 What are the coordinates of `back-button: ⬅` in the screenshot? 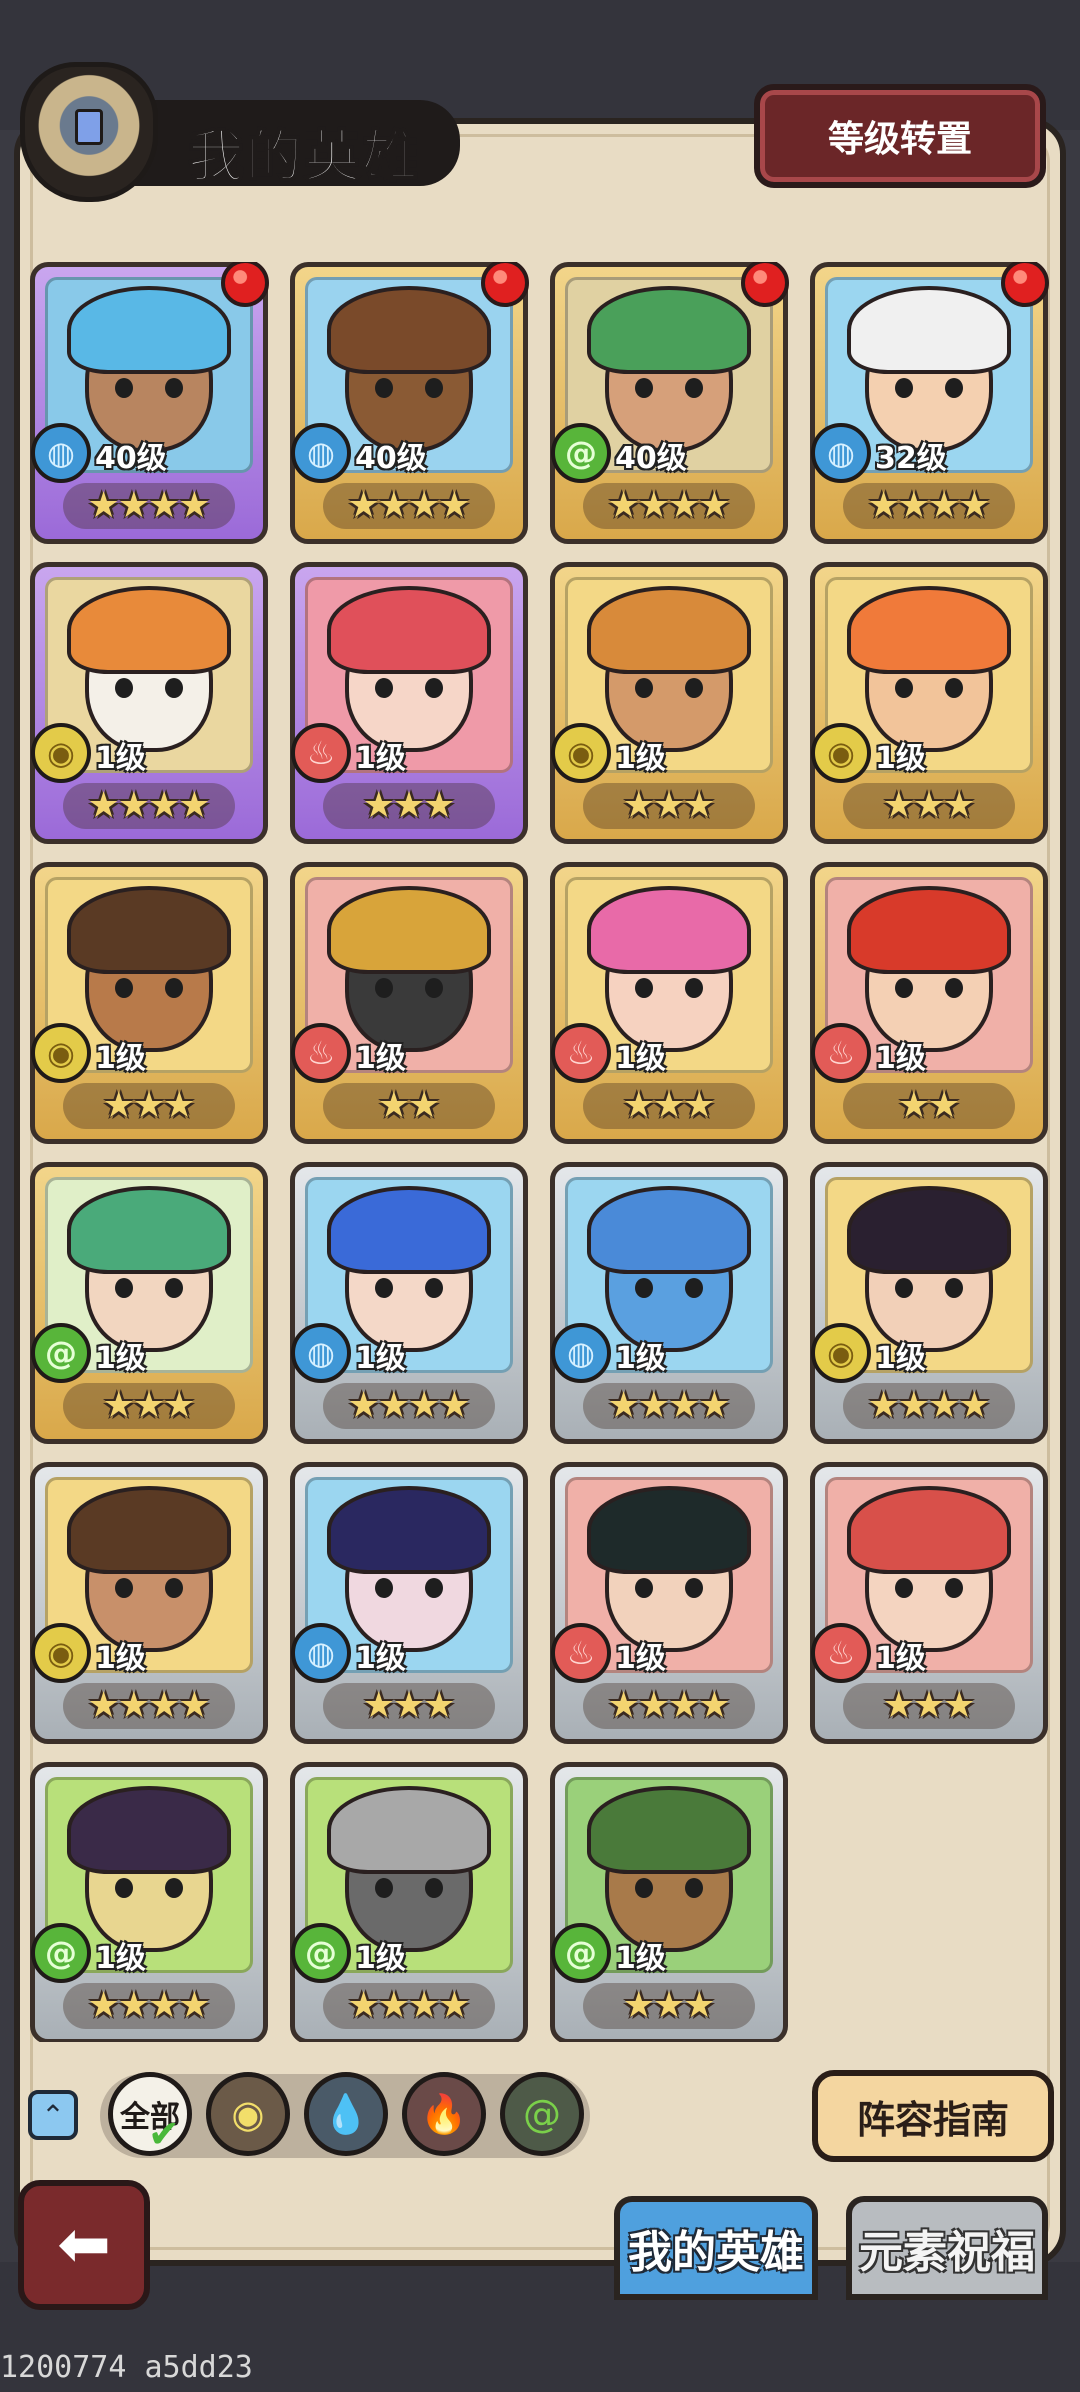 It's located at (84, 2245).